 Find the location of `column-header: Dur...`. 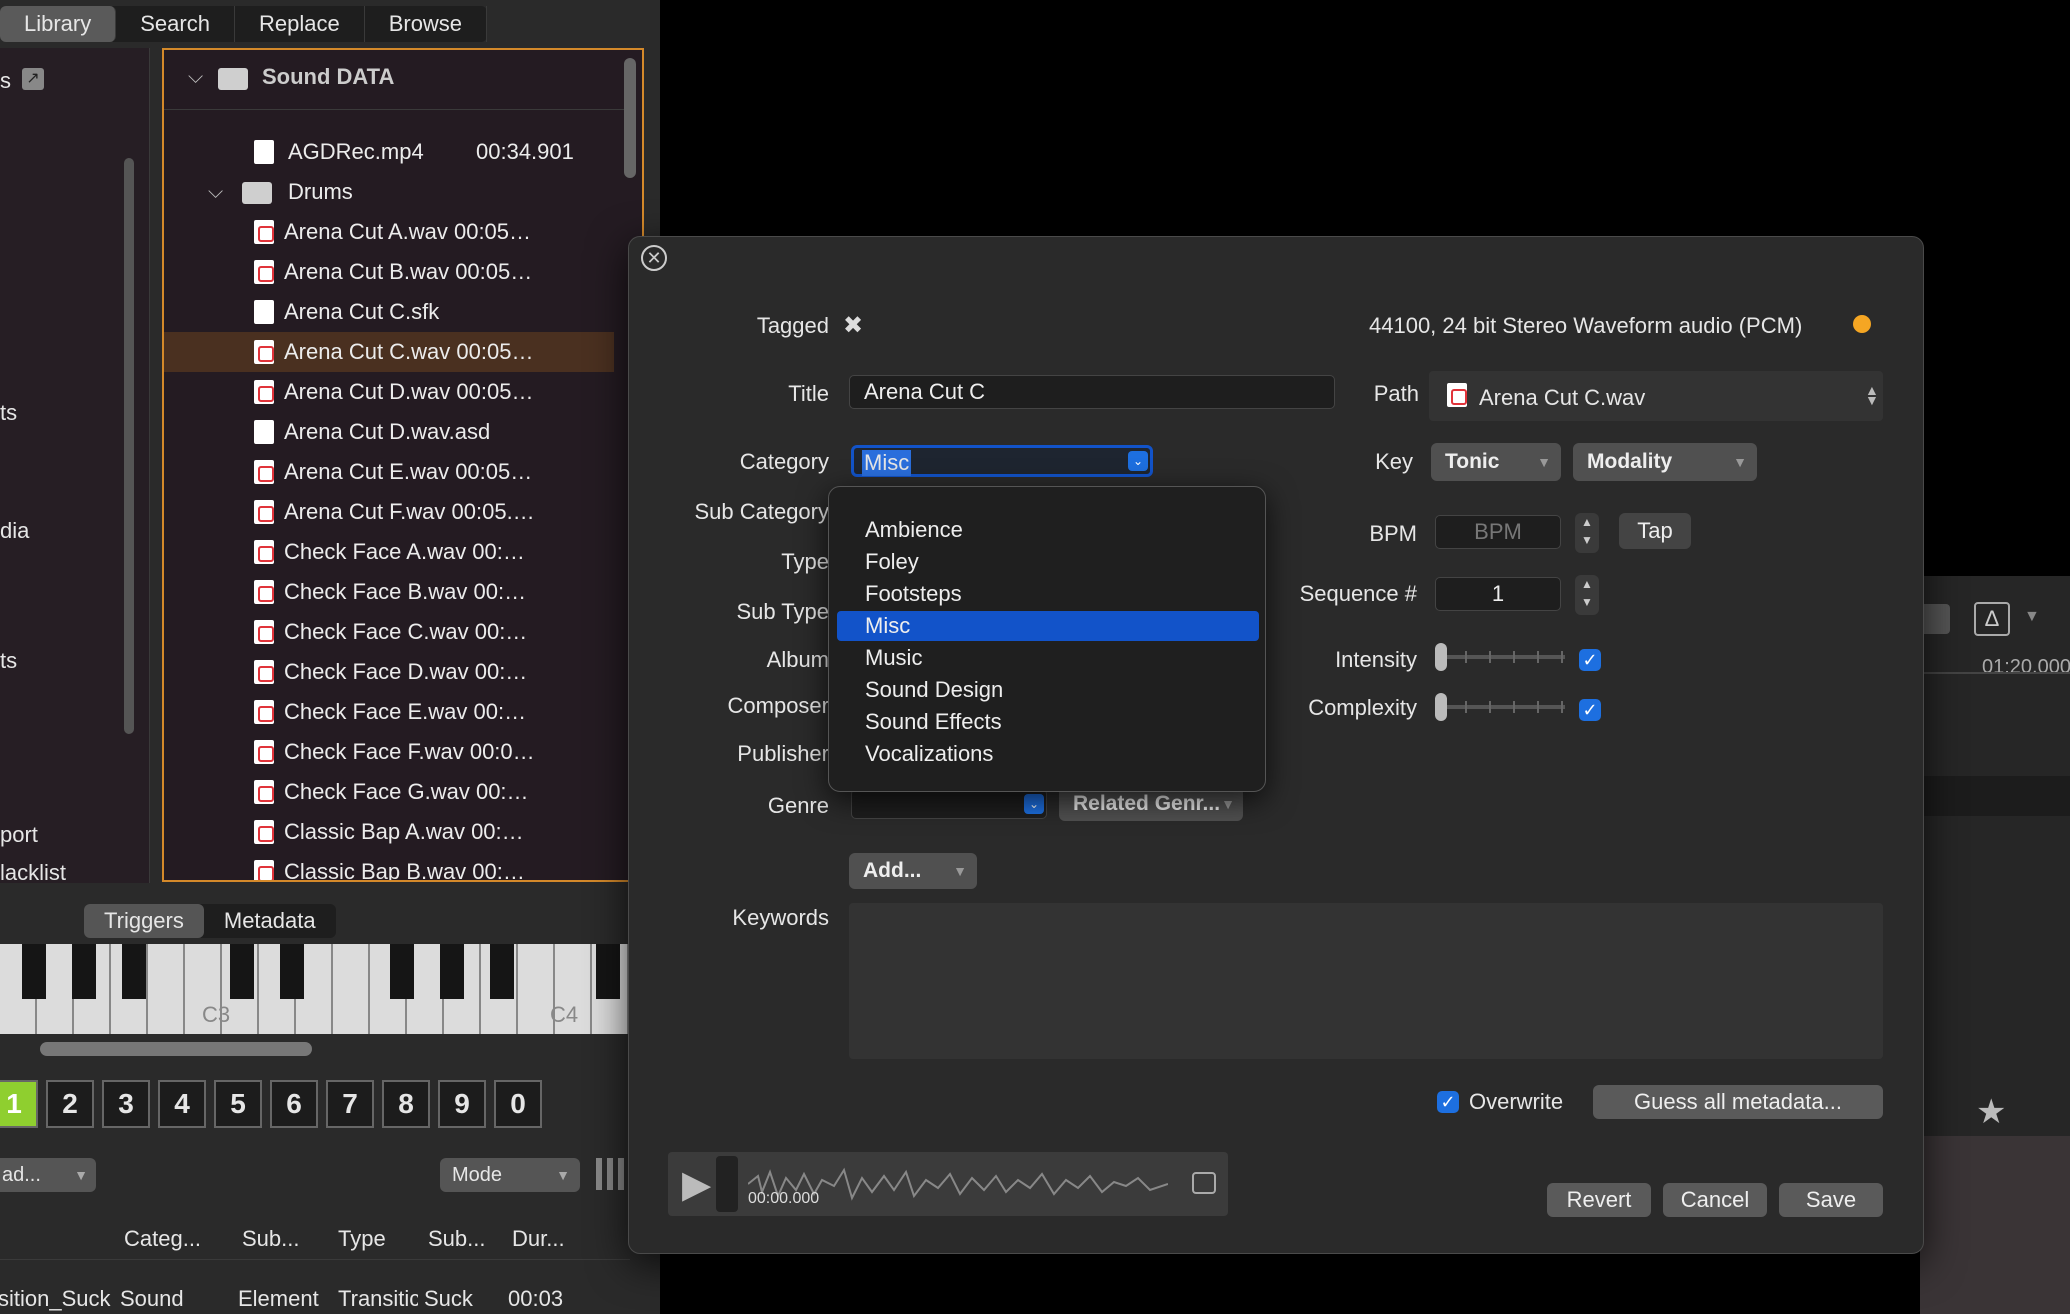

column-header: Dur... is located at coordinates (538, 1239).